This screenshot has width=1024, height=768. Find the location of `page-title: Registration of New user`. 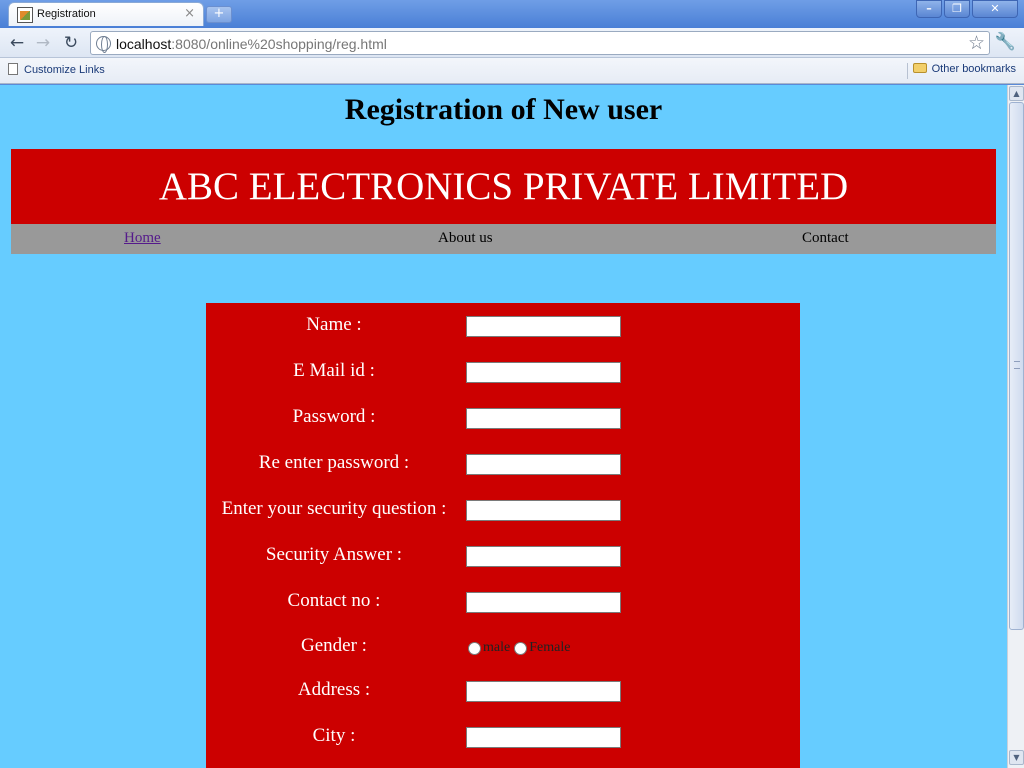

page-title: Registration of New user is located at coordinates (503, 109).